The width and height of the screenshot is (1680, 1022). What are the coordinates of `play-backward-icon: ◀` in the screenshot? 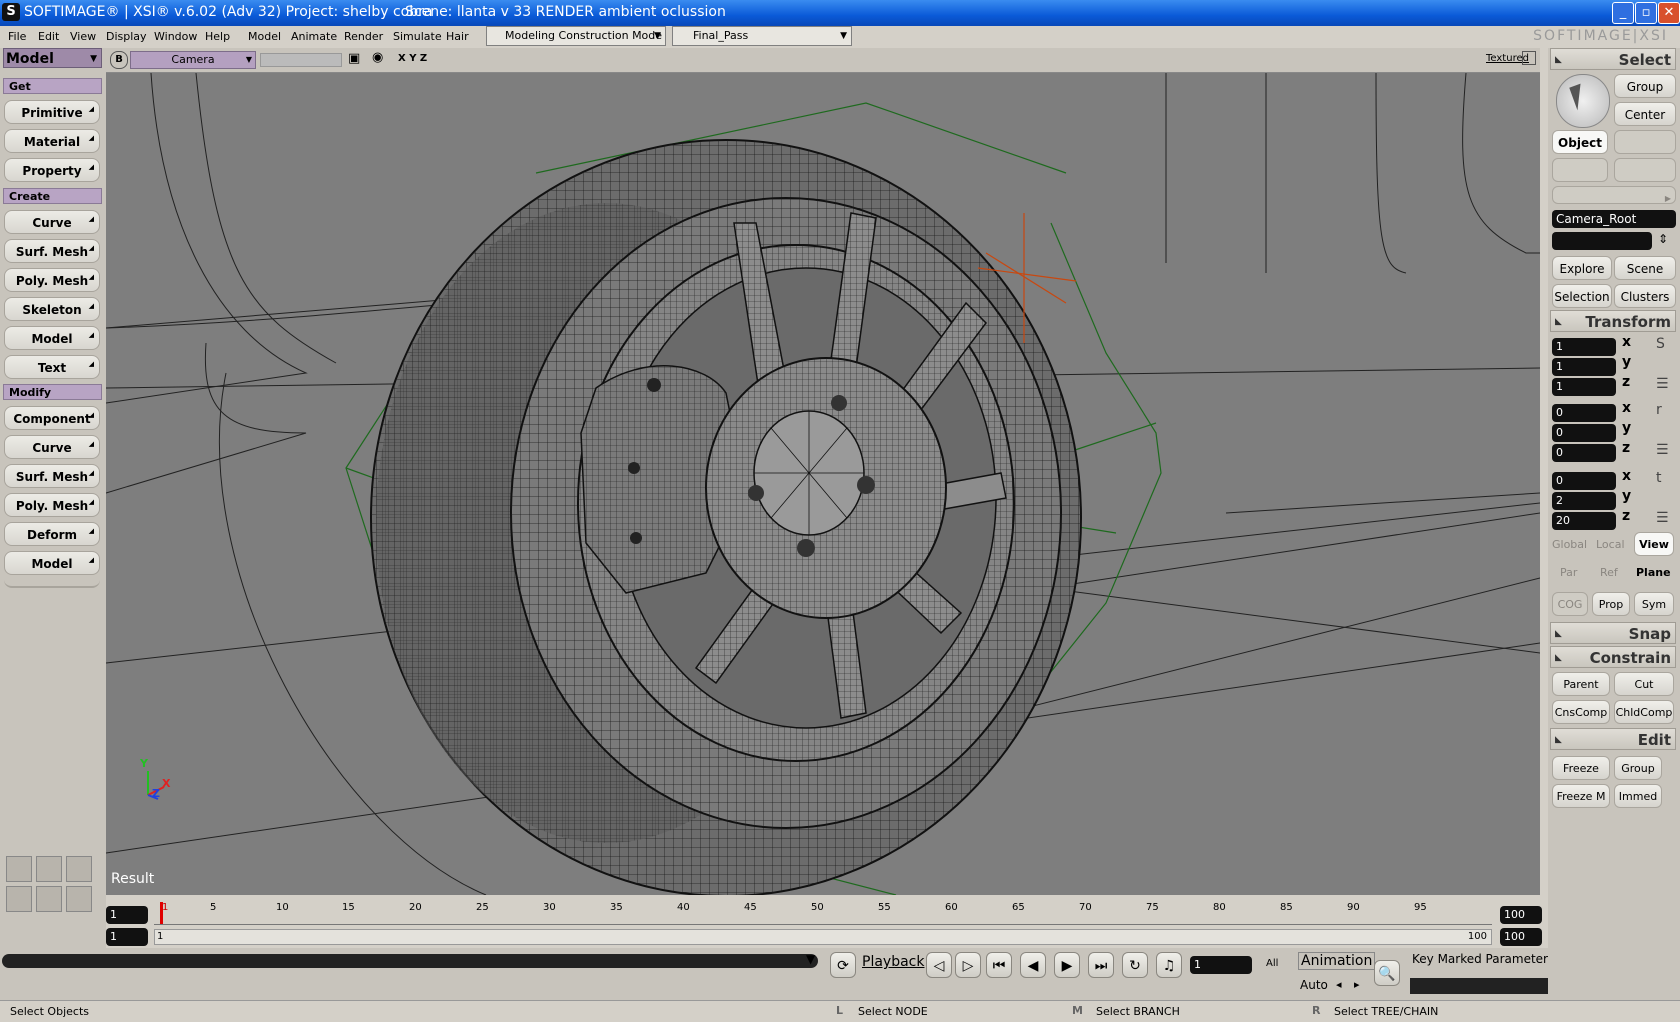 It's located at (1033, 965).